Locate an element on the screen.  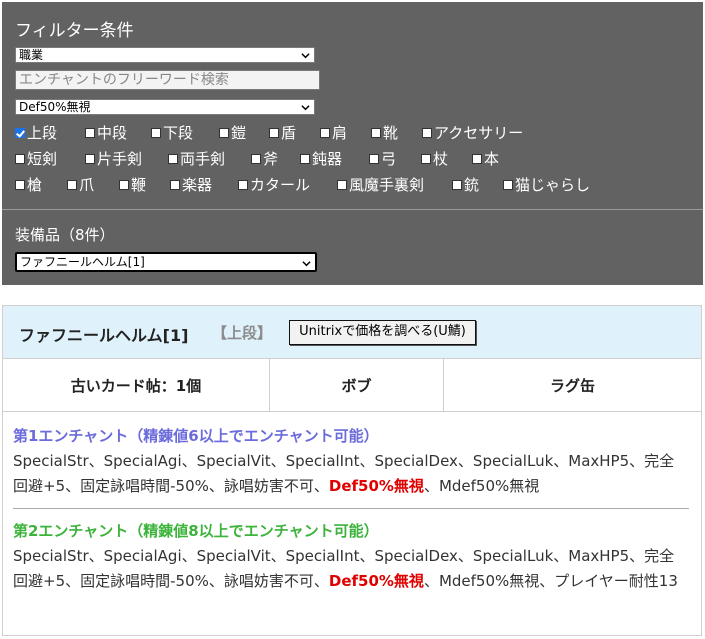
checkbox-claw: 爪 is located at coordinates (80, 184).